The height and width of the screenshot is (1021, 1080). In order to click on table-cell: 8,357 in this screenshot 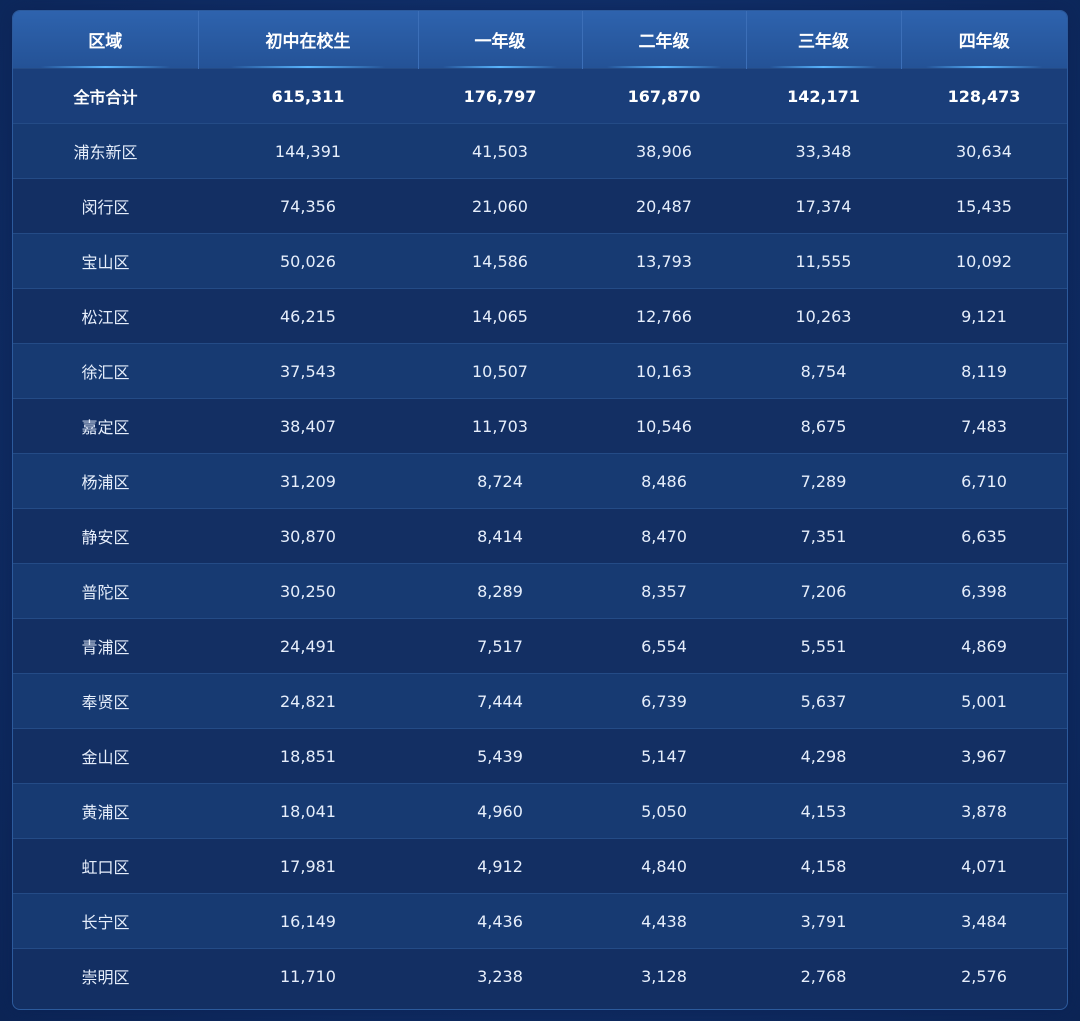, I will do `click(664, 591)`.